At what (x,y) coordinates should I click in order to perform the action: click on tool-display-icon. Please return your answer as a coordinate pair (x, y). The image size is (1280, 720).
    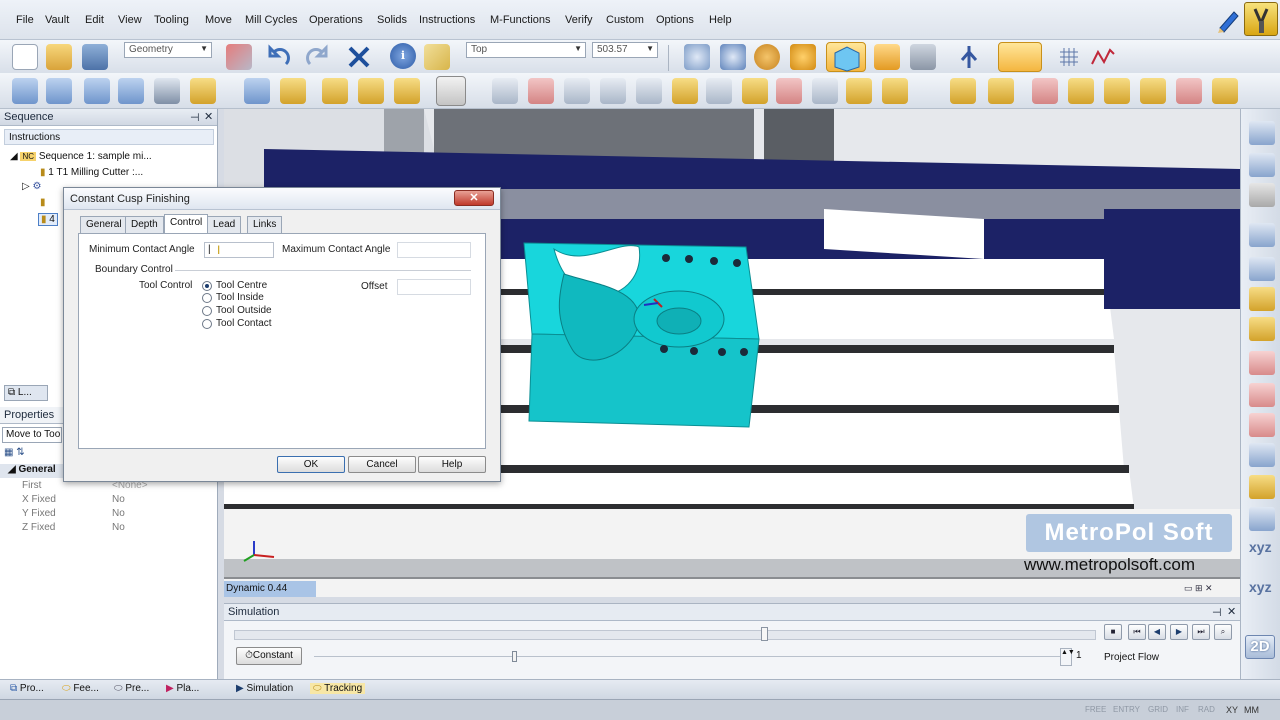
    Looking at the image, I should click on (1262, 329).